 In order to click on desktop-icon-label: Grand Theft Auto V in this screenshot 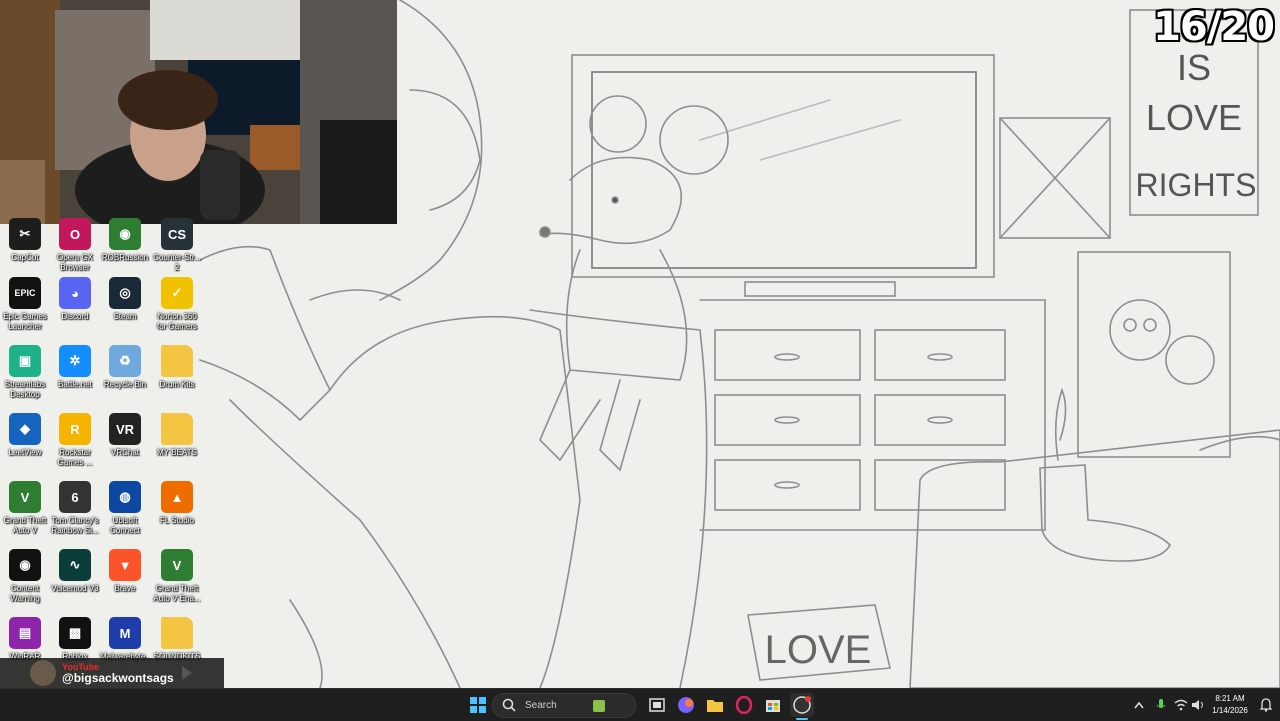, I will do `click(25, 525)`.